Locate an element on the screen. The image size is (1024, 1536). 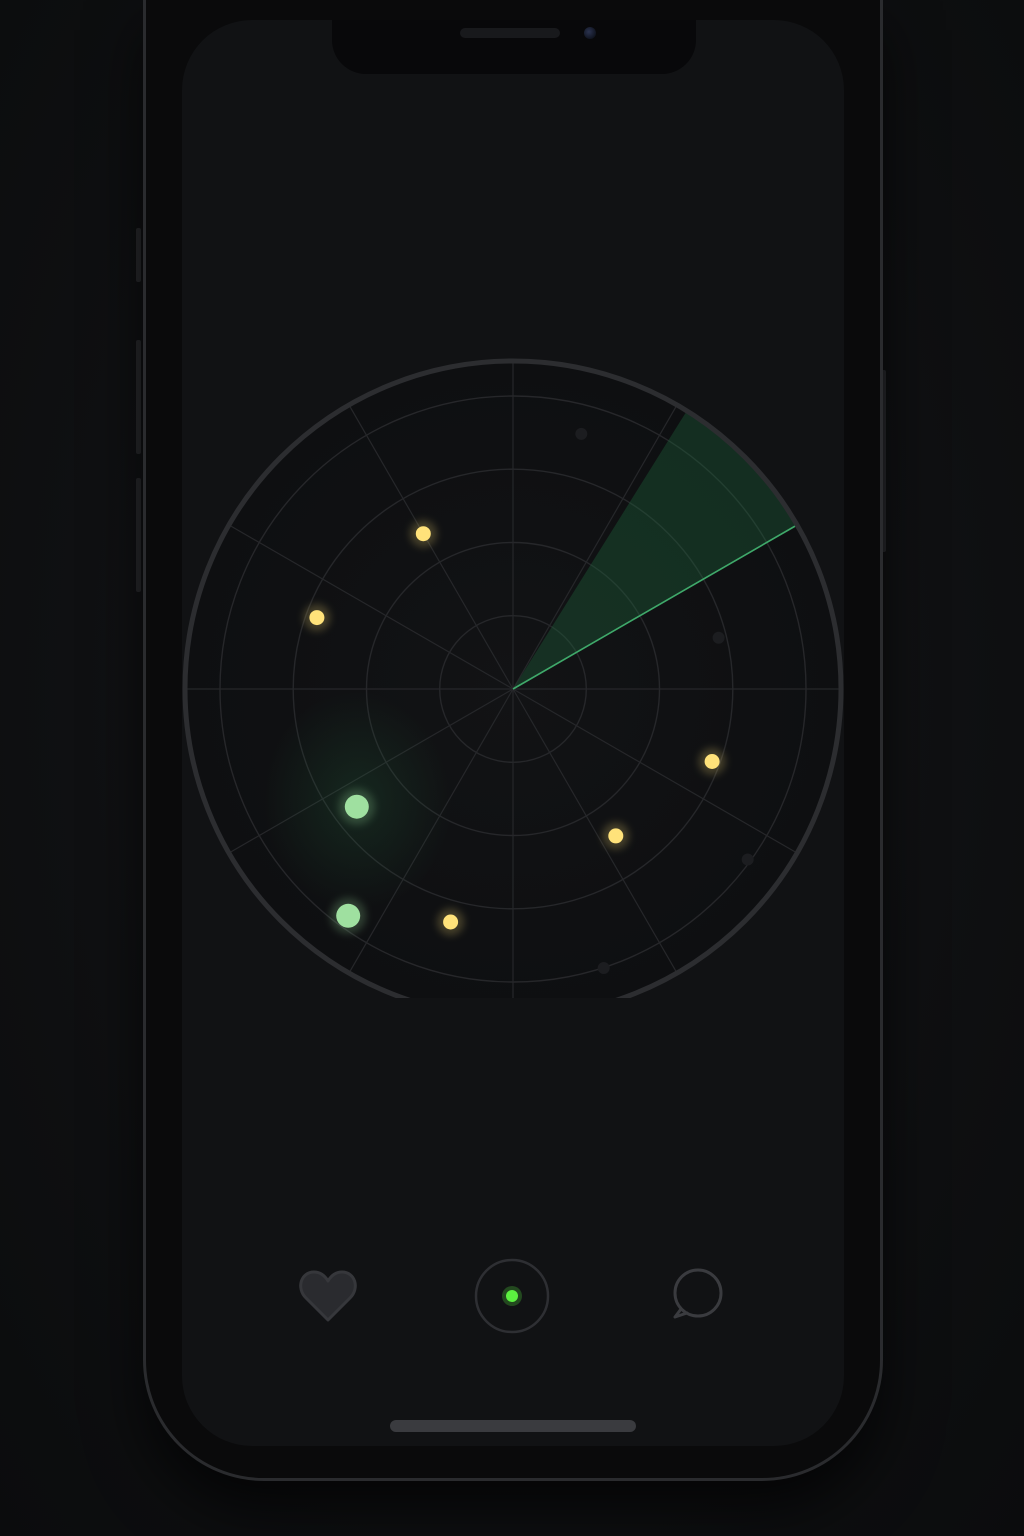
bottom-navigation is located at coordinates (513, 1296).